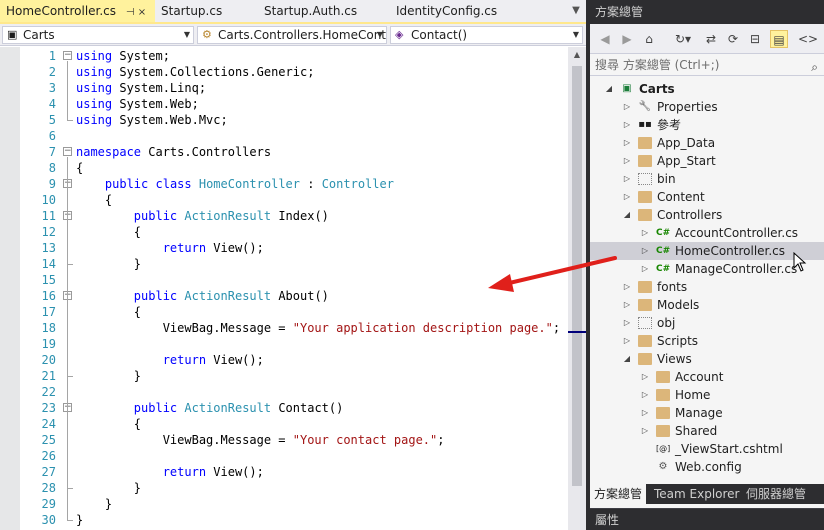 Image resolution: width=824 pixels, height=530 pixels. What do you see at coordinates (284, 264) in the screenshot?
I see `code-line: 14 }` at bounding box center [284, 264].